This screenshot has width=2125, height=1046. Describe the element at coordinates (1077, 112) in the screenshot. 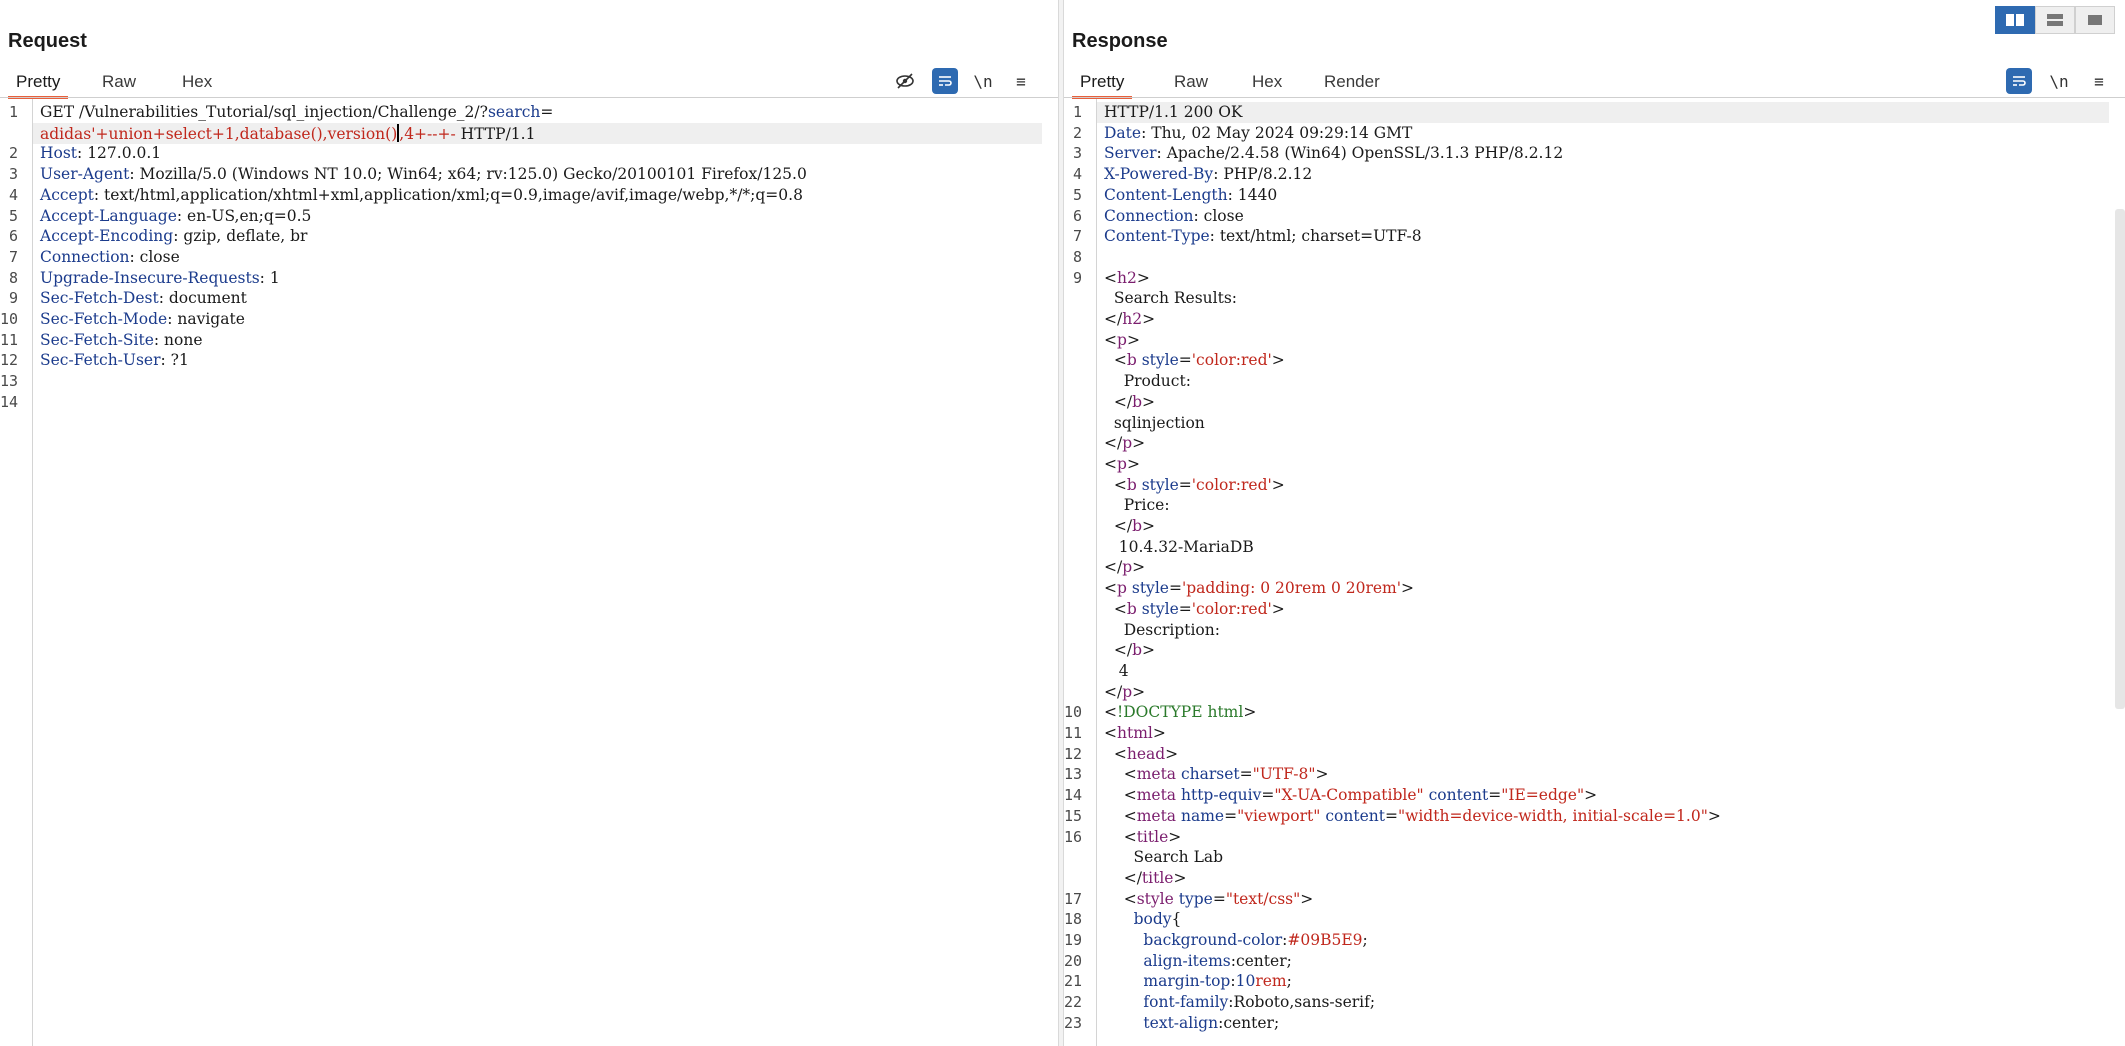

I see `line-number: 1` at that location.